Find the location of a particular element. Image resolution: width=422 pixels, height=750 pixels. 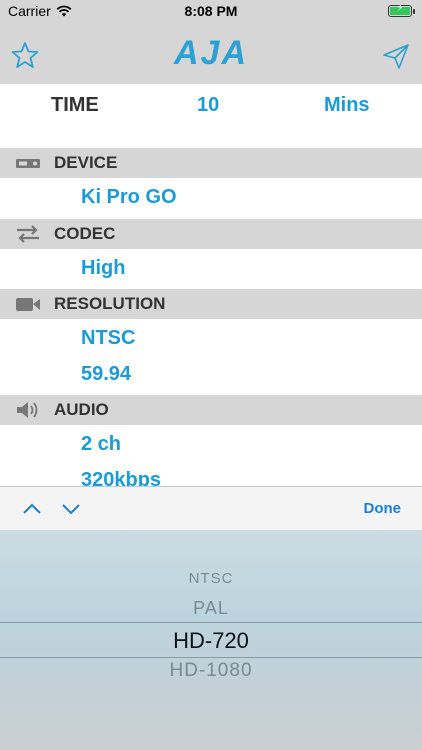

aja-logo: AJA is located at coordinates (211, 53).